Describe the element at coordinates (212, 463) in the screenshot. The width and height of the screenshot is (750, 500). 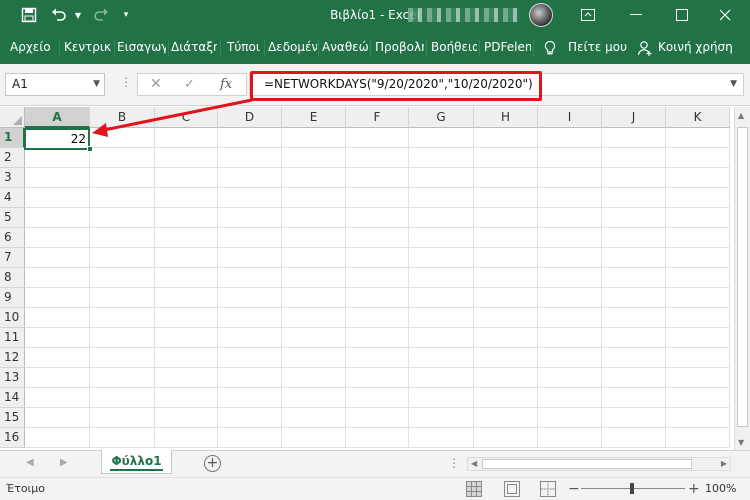
I see `add-sheet-button: +` at that location.